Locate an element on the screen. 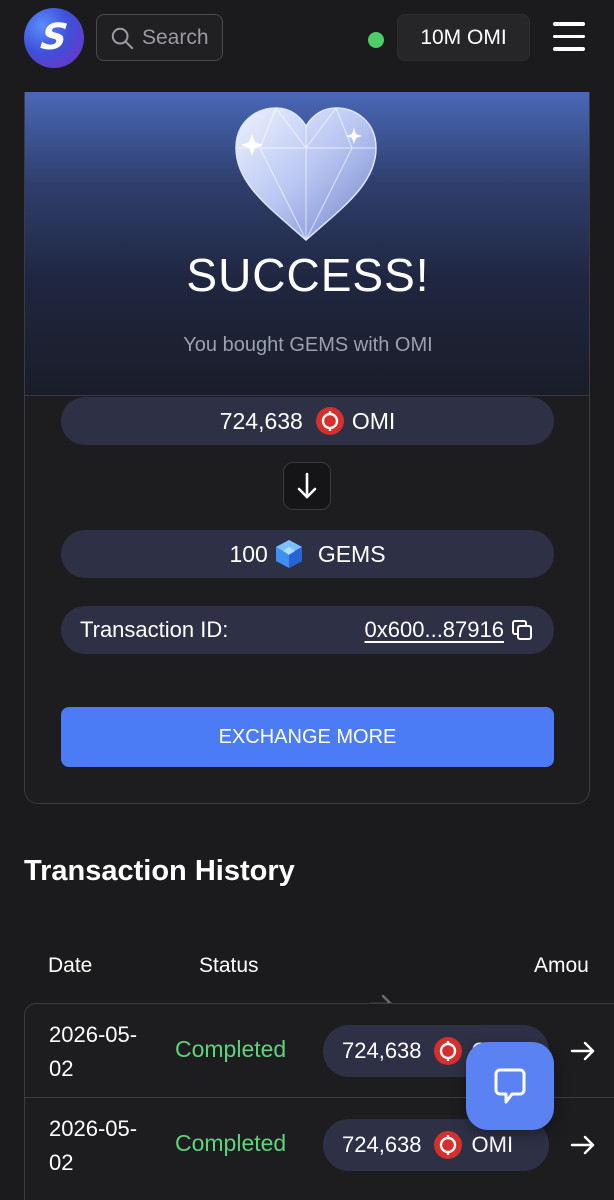  paid-amount: 724,638 is located at coordinates (261, 420).